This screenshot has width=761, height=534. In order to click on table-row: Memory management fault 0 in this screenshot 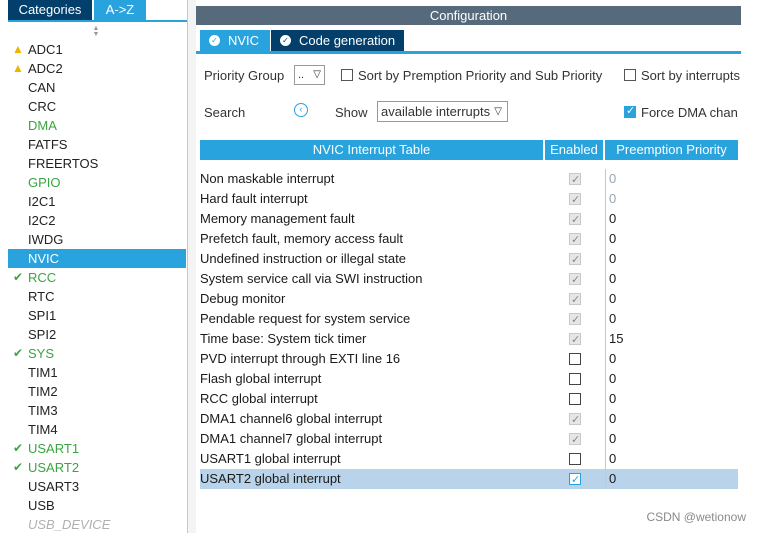, I will do `click(469, 219)`.